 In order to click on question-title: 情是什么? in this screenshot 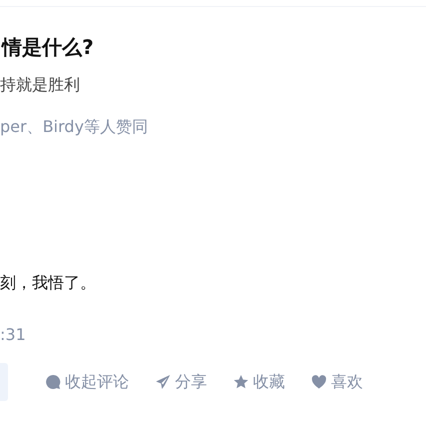, I will do `click(213, 47)`.